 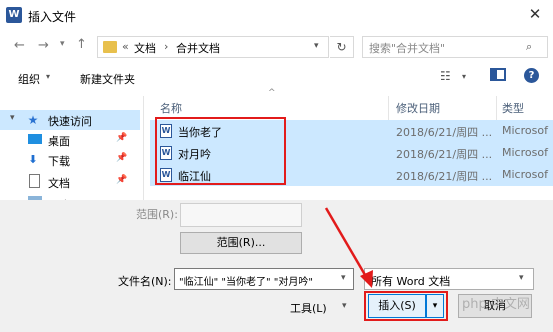 I want to click on watermark: php 中文网, so click(x=496, y=304).